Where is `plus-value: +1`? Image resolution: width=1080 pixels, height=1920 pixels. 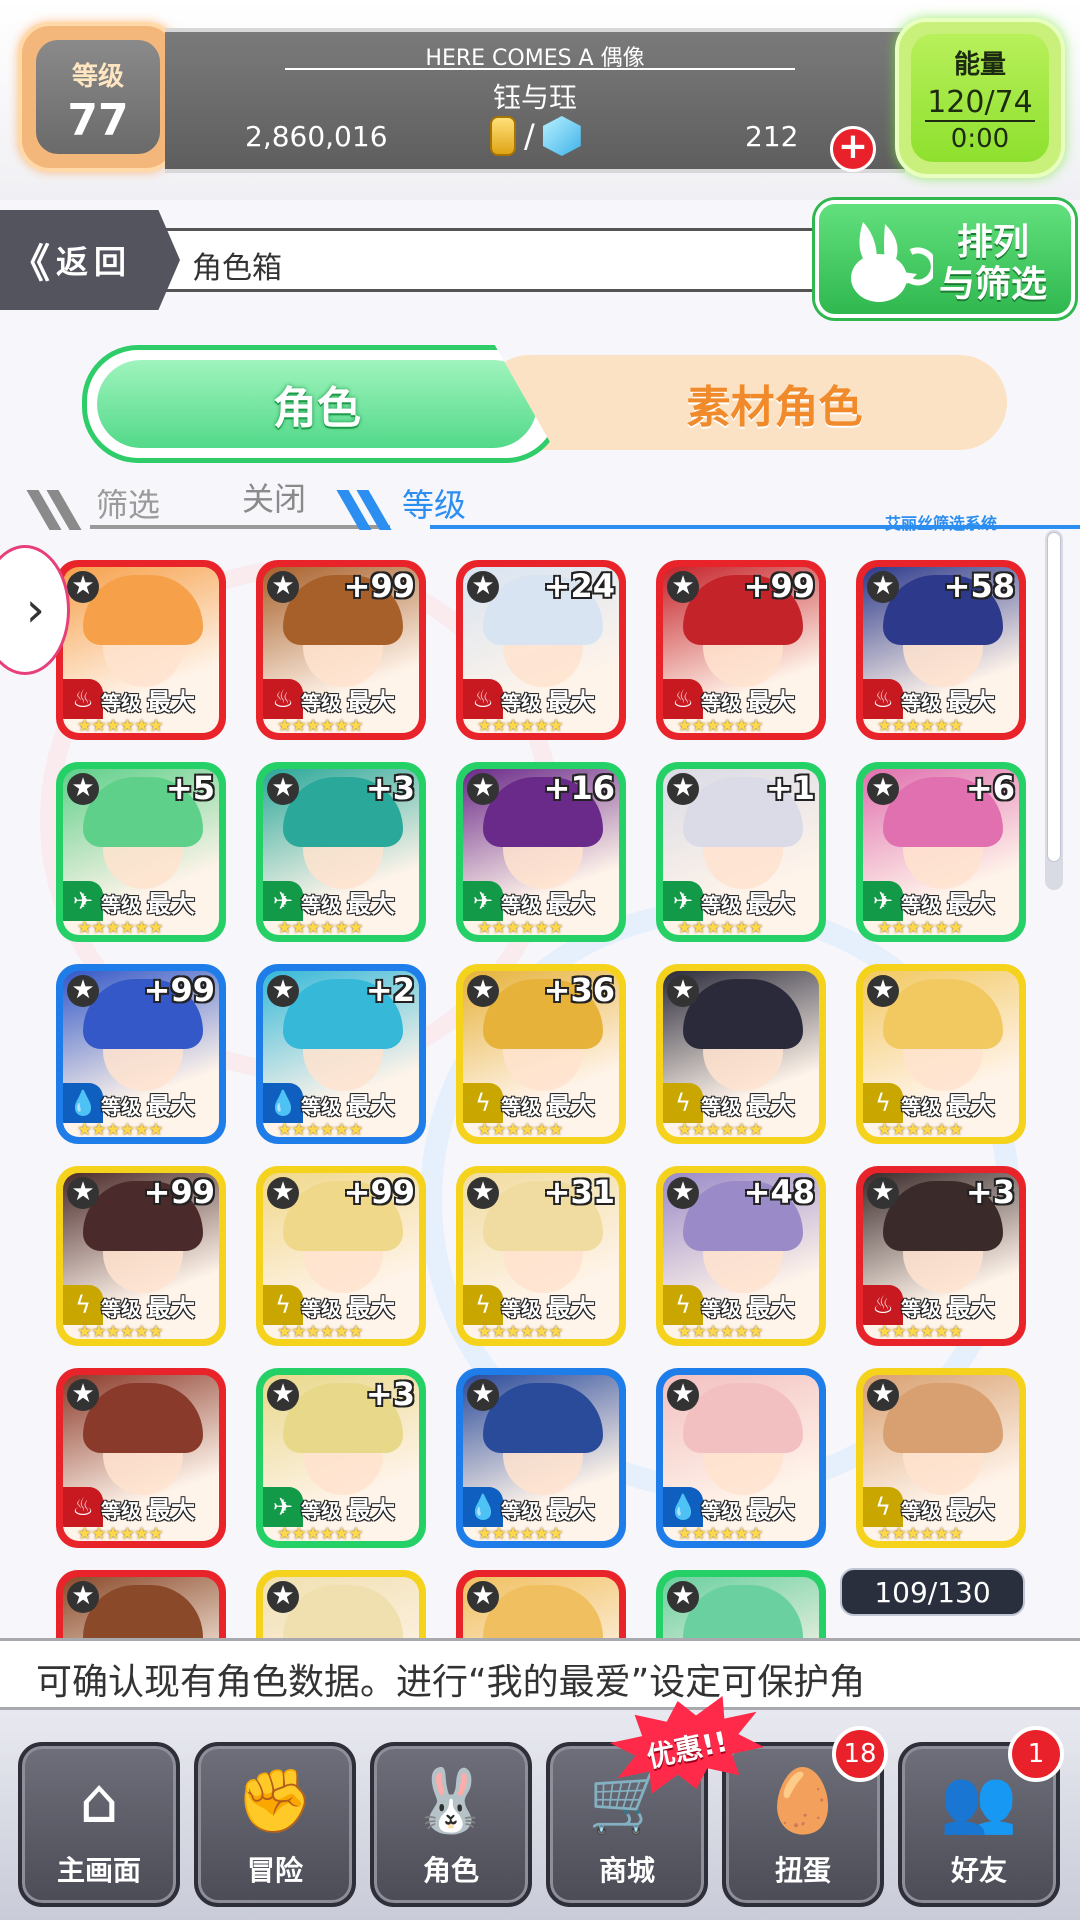
plus-value: +1 is located at coordinates (790, 788).